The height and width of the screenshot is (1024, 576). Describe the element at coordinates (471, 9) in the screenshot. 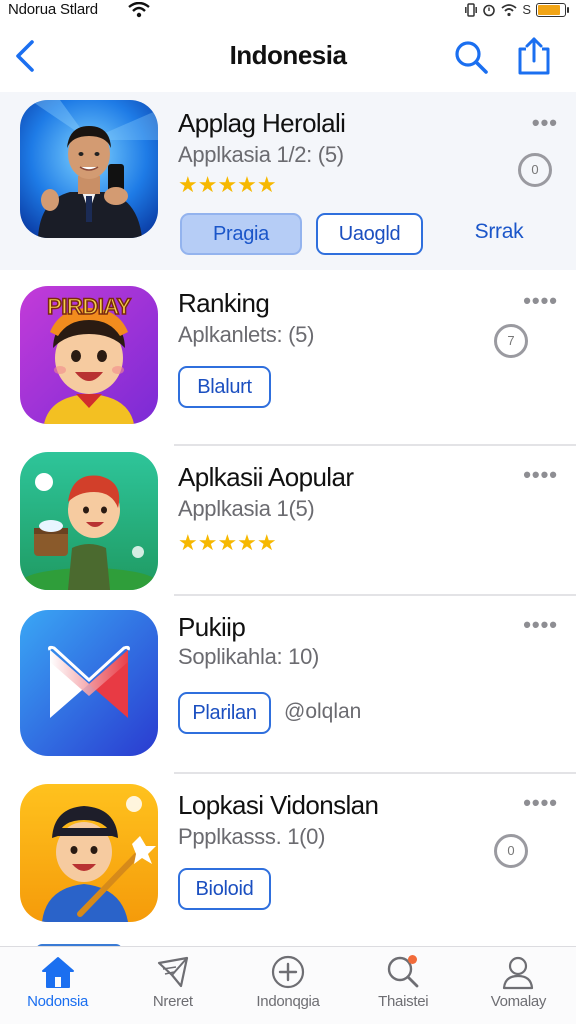

I see `vibrate-icon` at that location.